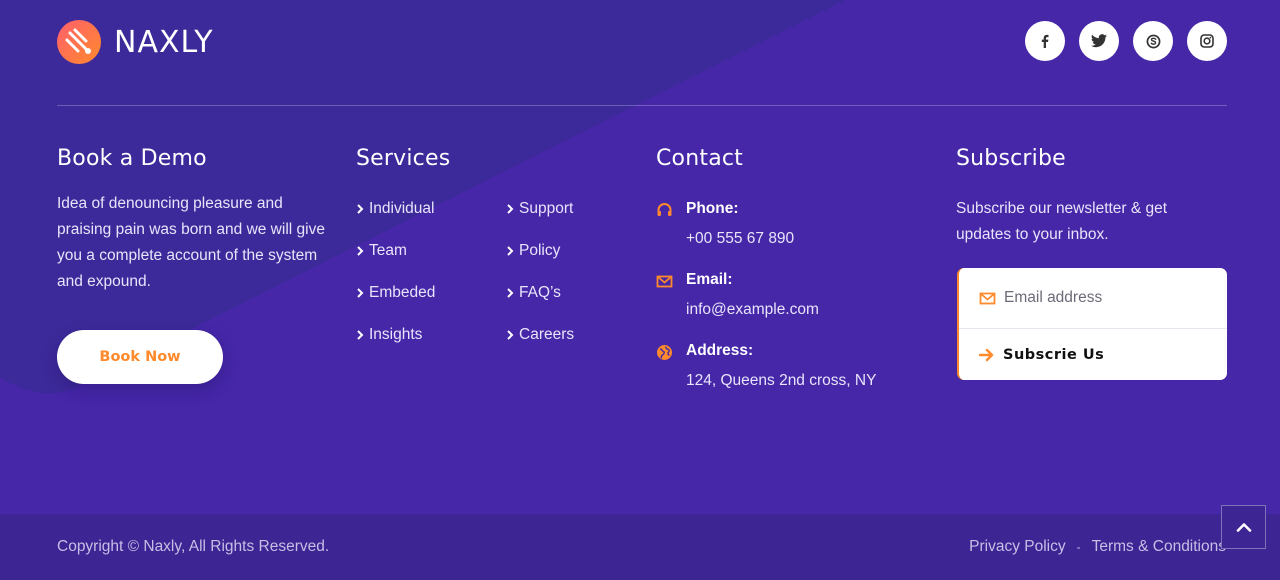 Image resolution: width=1280 pixels, height=580 pixels. Describe the element at coordinates (546, 208) in the screenshot. I see `service-link-label: Support` at that location.